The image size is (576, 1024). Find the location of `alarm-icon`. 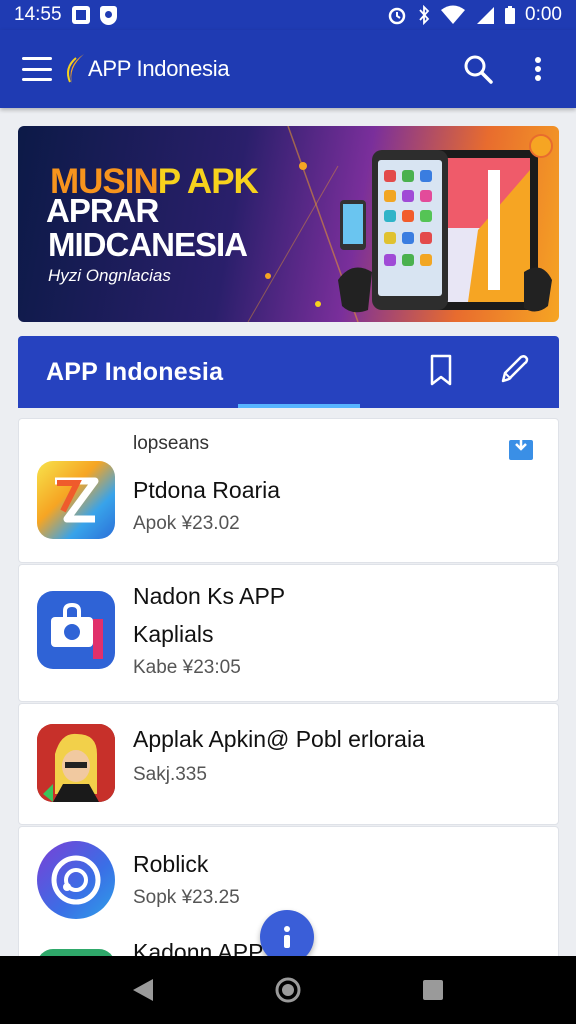

alarm-icon is located at coordinates (397, 16).